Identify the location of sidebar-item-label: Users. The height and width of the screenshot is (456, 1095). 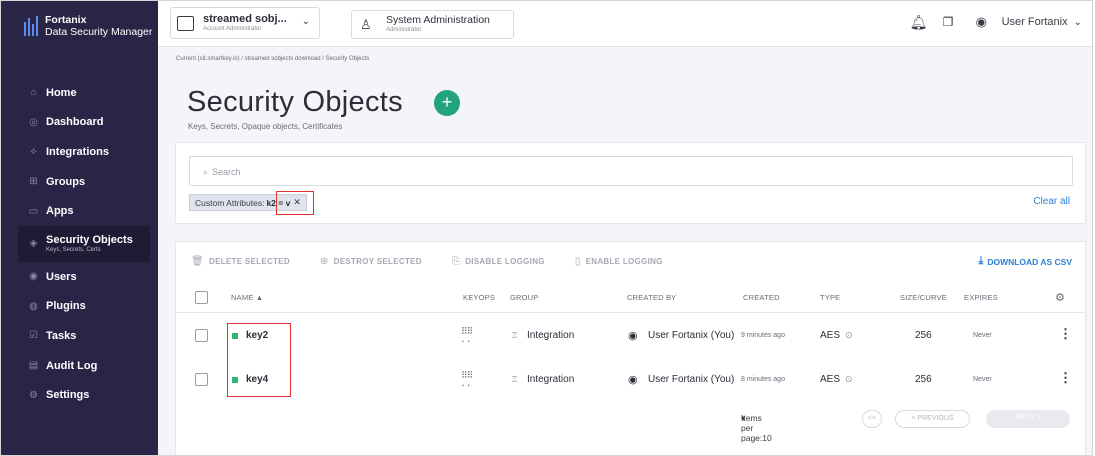
(61, 276).